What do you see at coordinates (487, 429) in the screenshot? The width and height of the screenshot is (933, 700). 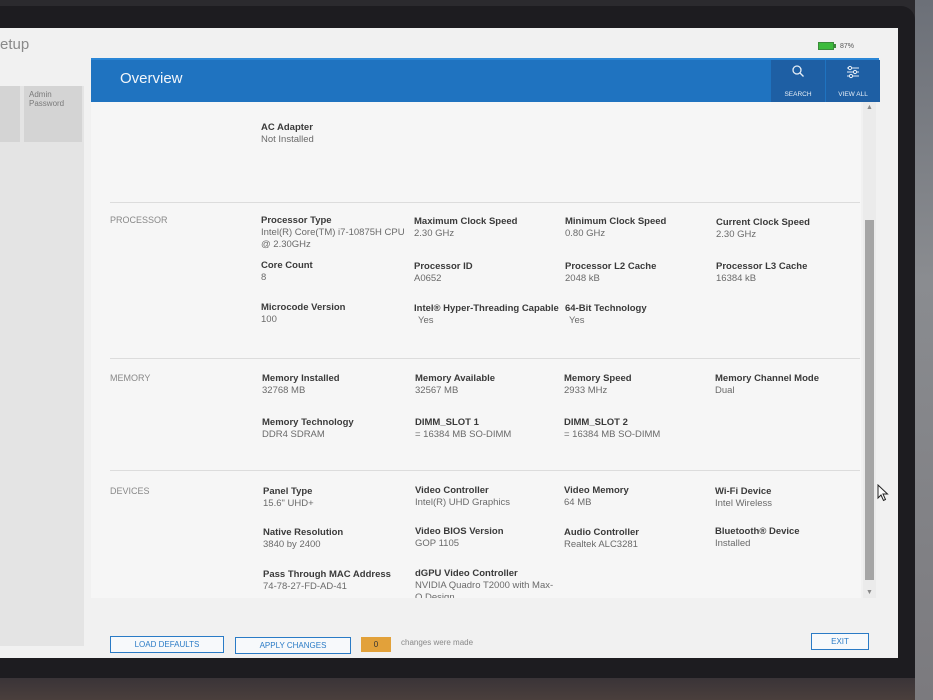 I see `info-item: DIMM_SLOT 1 = 16384 MB SO-DIMM` at bounding box center [487, 429].